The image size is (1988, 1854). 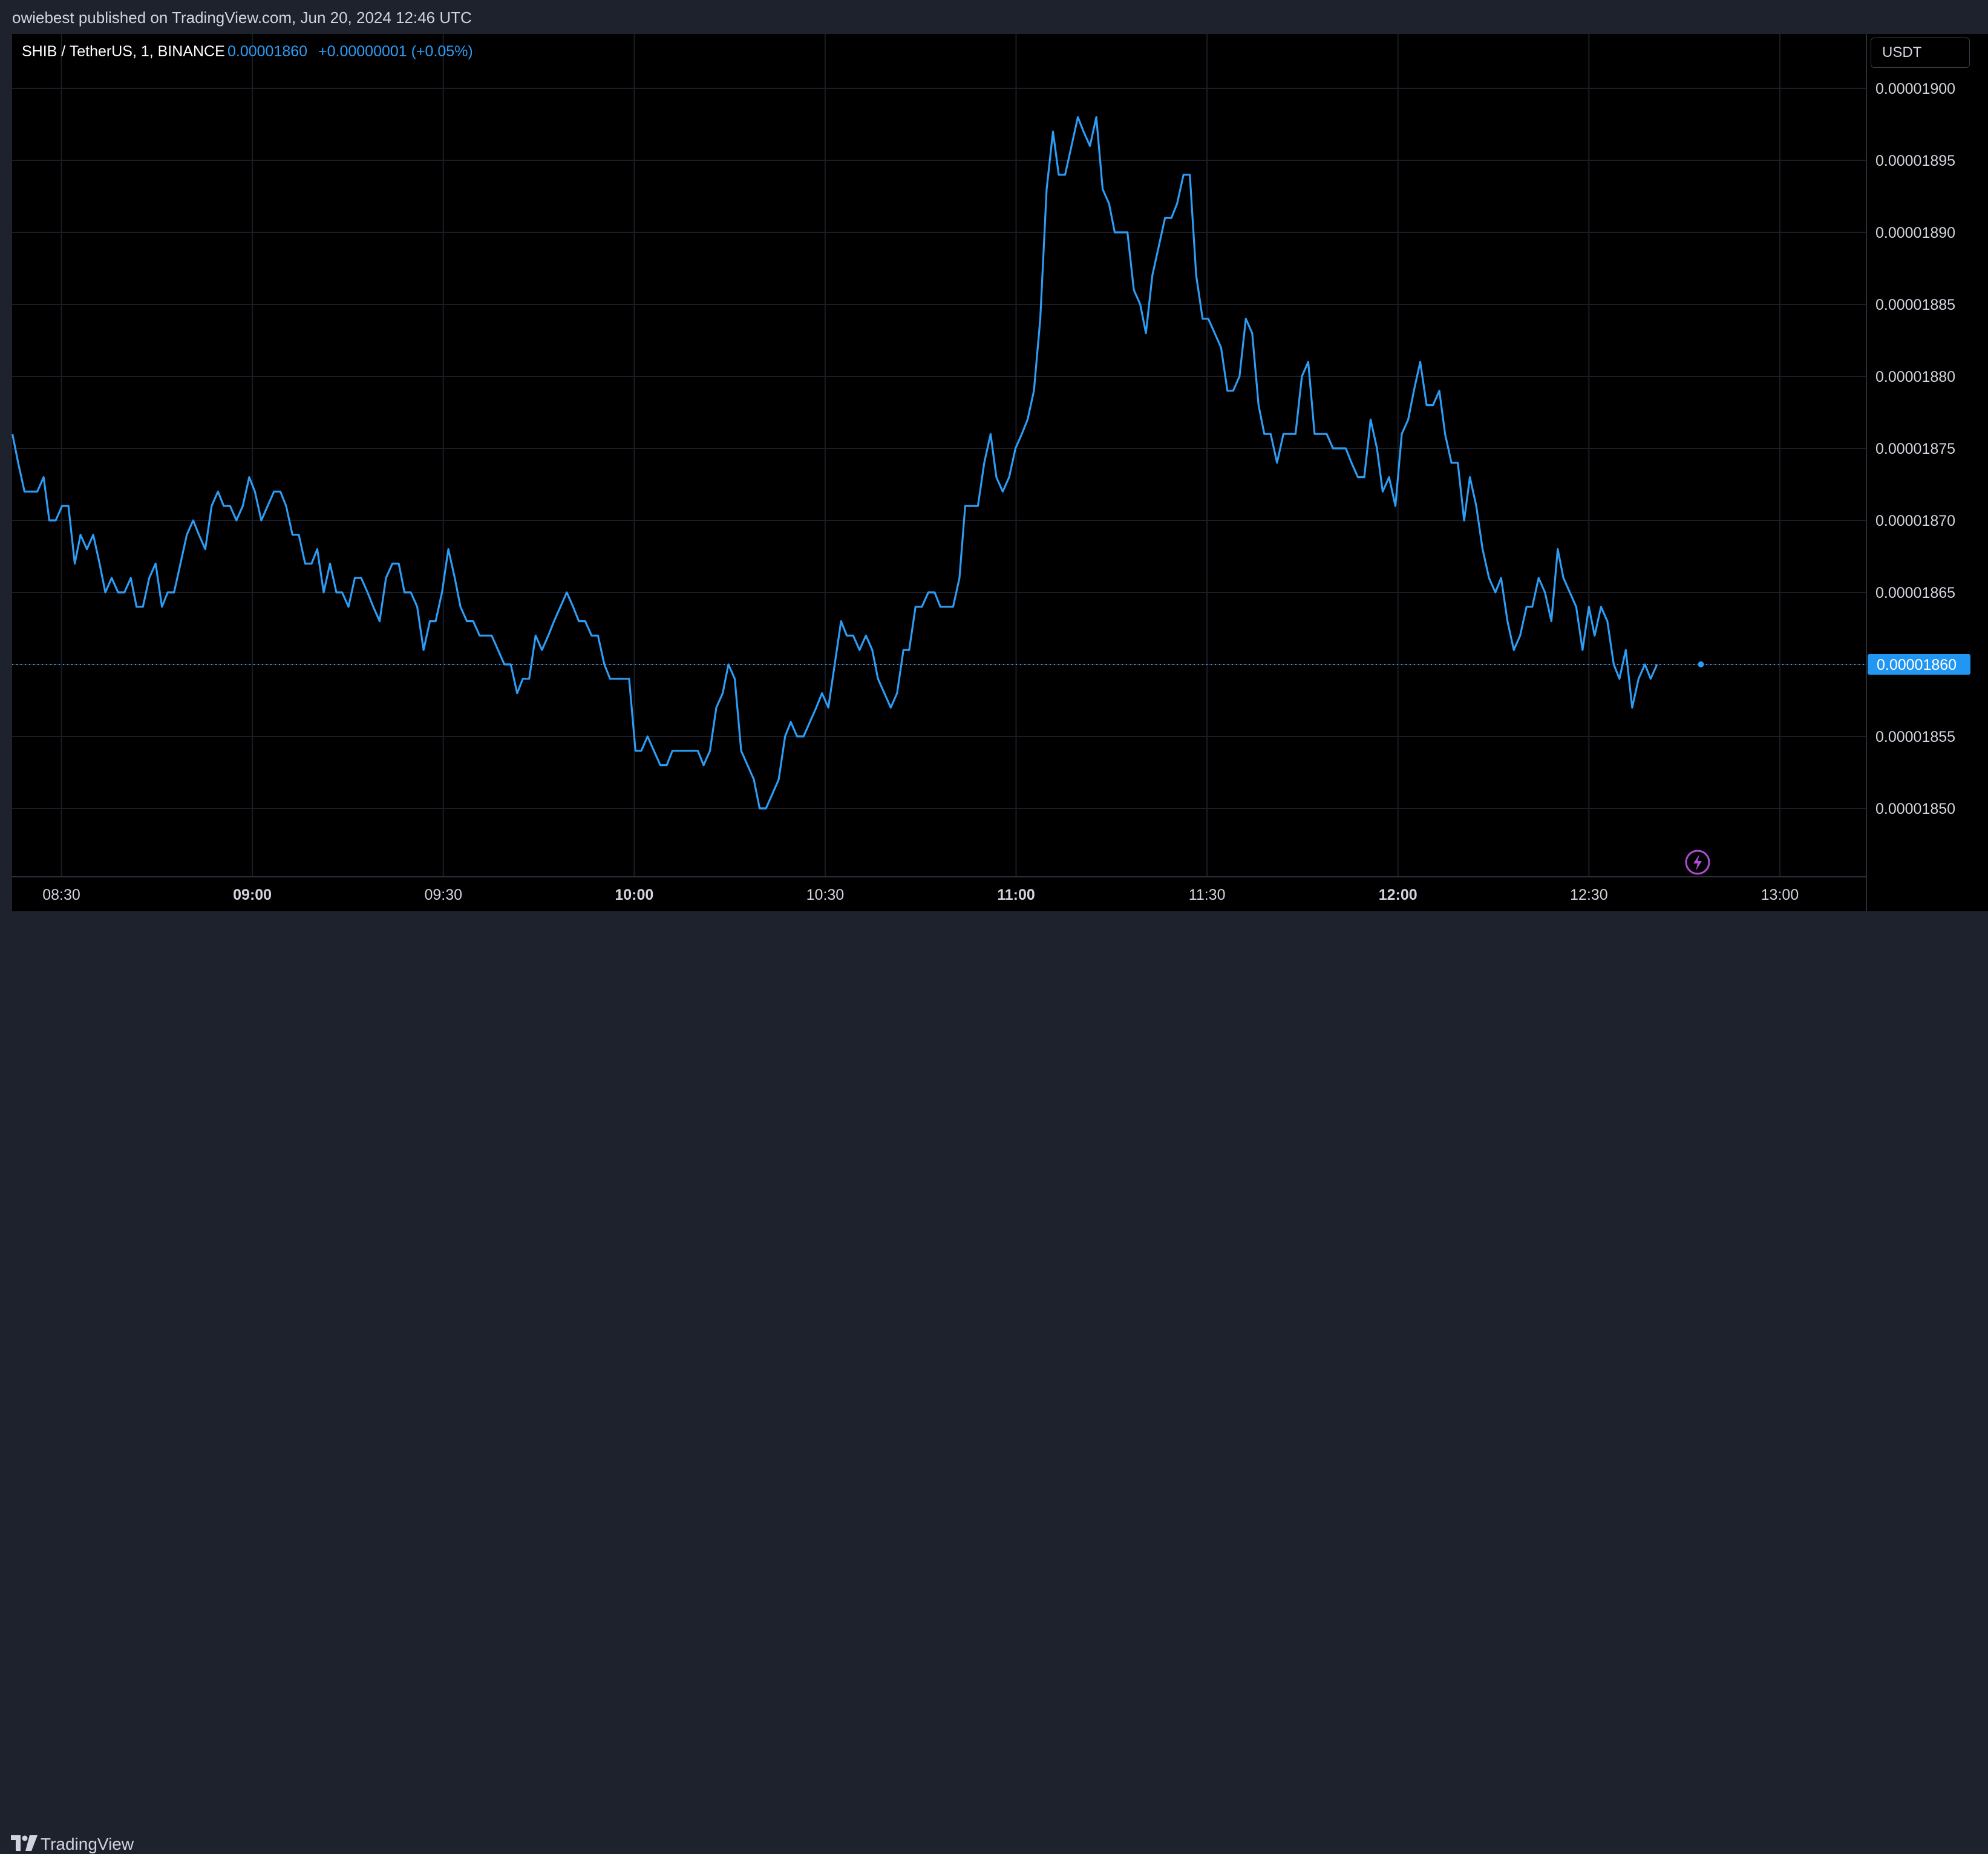 What do you see at coordinates (395, 51) in the screenshot?
I see `symbol-change: +0.00000001 (+0.05%)` at bounding box center [395, 51].